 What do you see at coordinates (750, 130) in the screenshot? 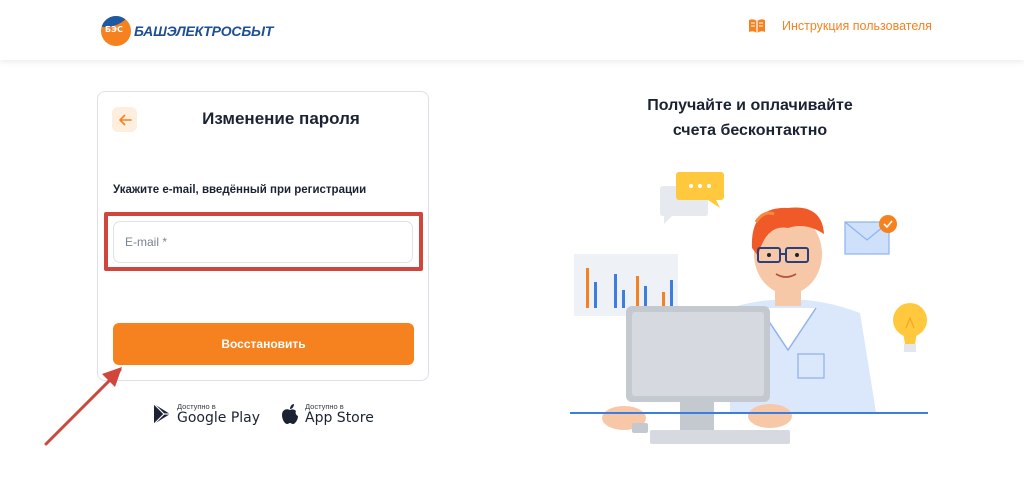
I see `promo-title-line2: счета бесконтактно` at bounding box center [750, 130].